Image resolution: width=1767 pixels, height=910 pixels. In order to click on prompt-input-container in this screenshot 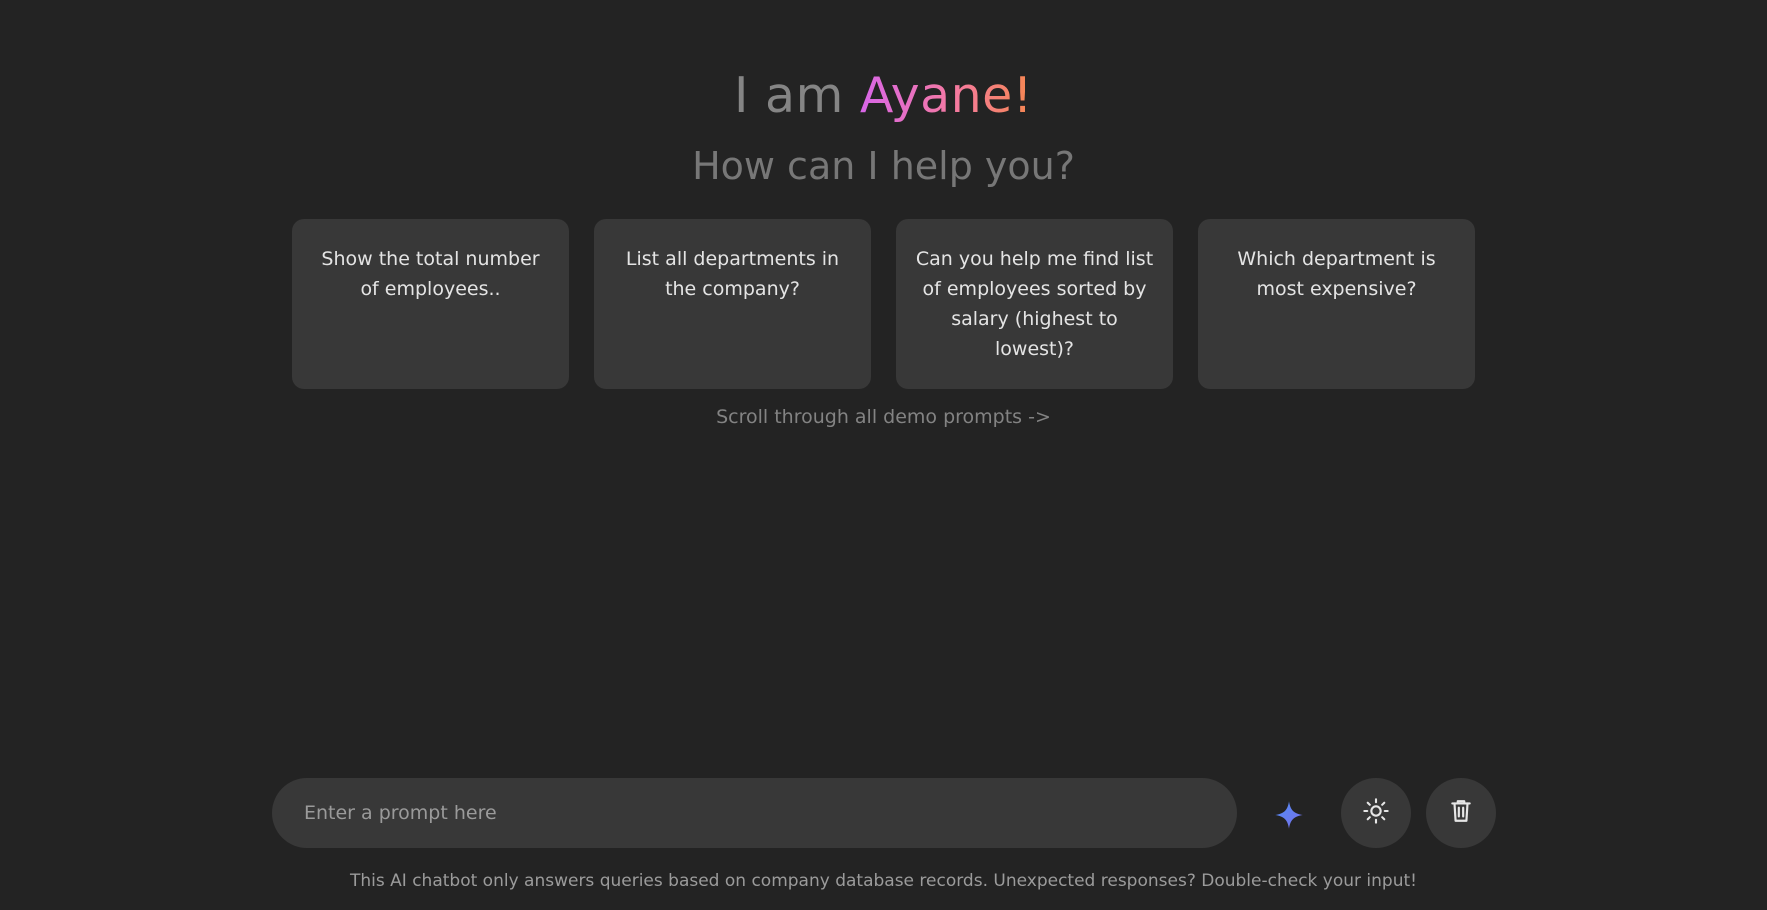, I will do `click(754, 813)`.